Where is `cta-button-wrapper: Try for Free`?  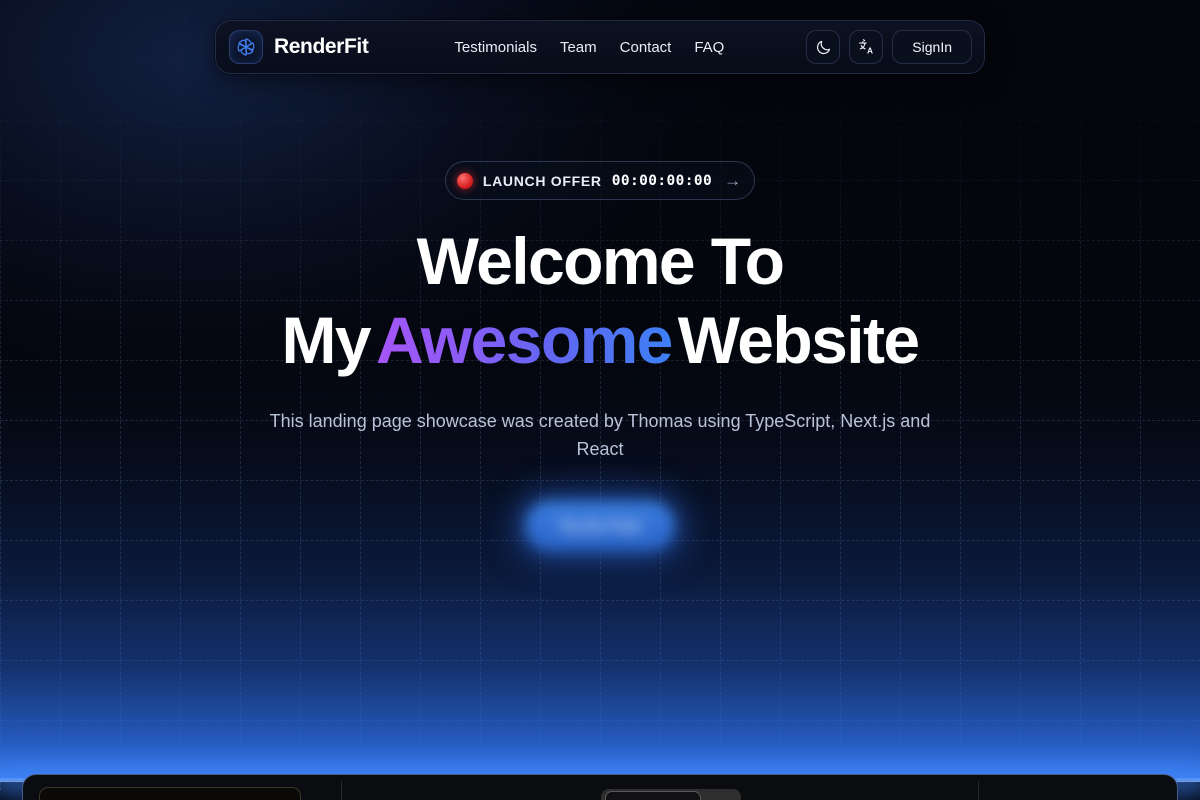 cta-button-wrapper: Try for Free is located at coordinates (600, 526).